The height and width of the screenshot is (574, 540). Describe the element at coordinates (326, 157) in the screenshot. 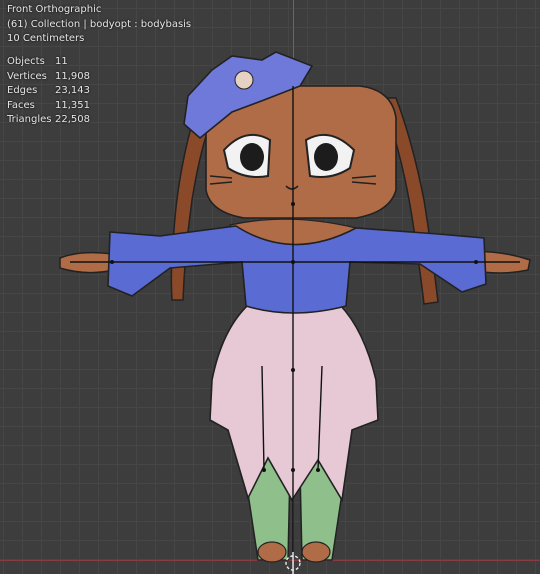

I see `right-iris` at that location.